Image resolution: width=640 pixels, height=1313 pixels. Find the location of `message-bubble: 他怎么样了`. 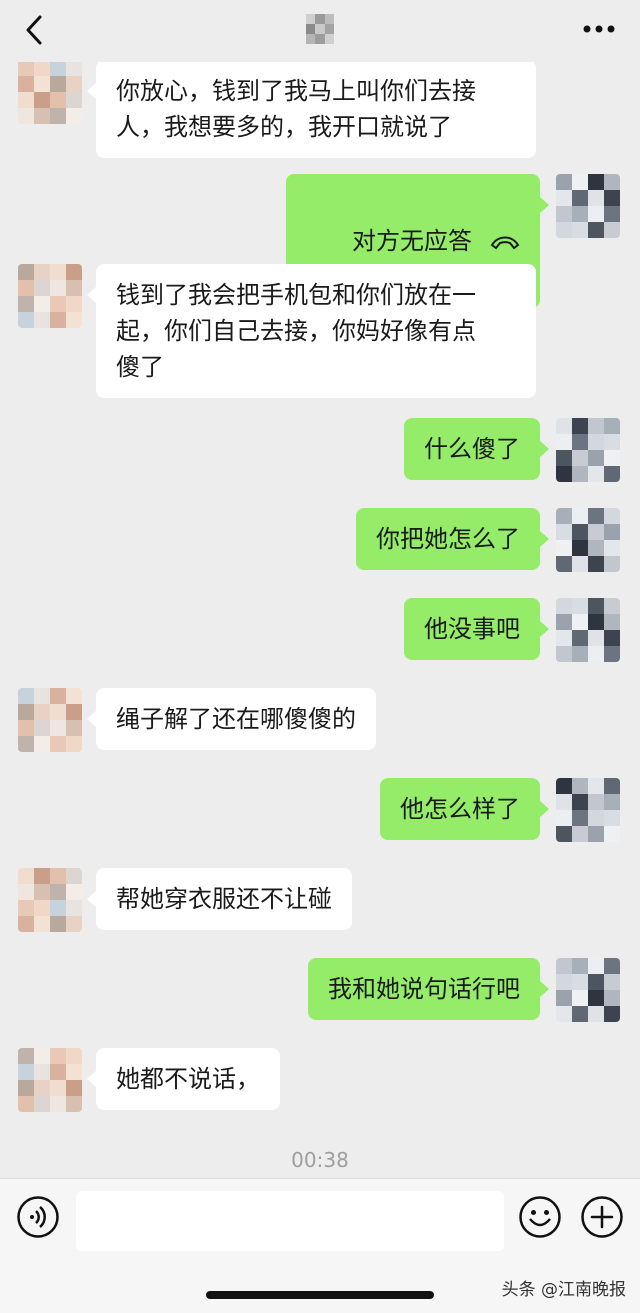

message-bubble: 他怎么样了 is located at coordinates (464, 809).